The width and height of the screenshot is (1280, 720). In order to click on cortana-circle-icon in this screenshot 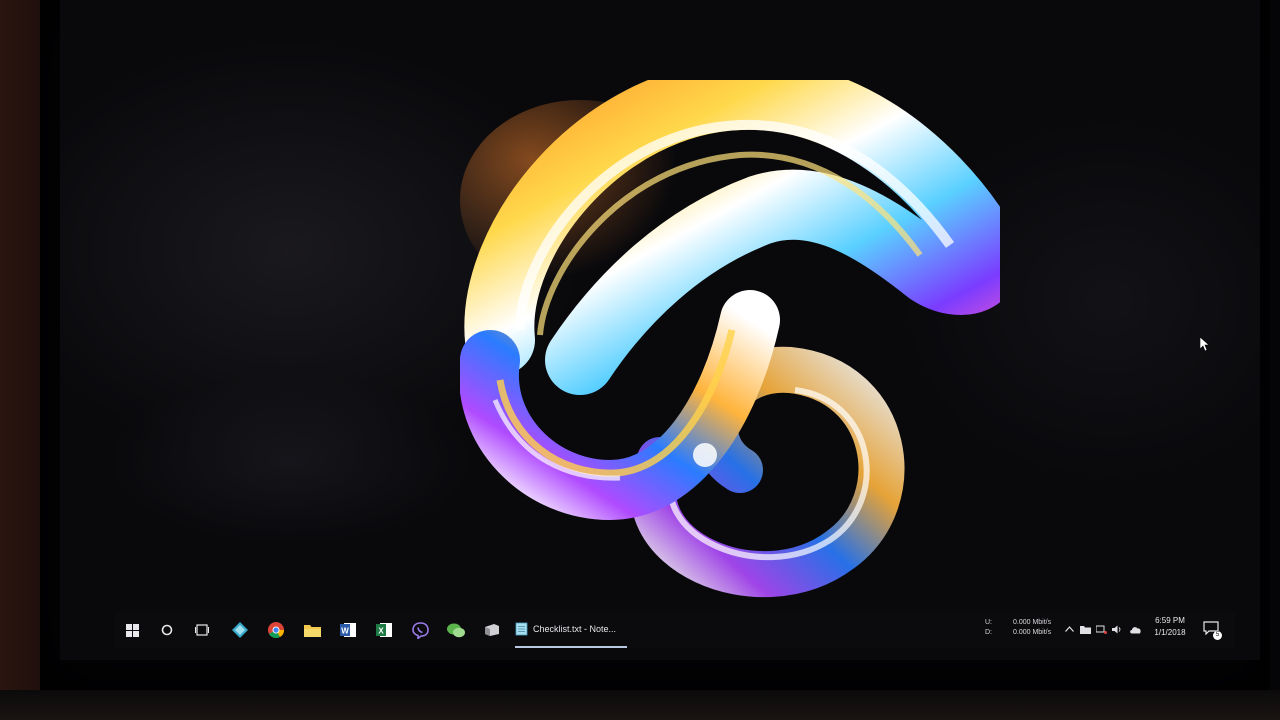, I will do `click(167, 630)`.